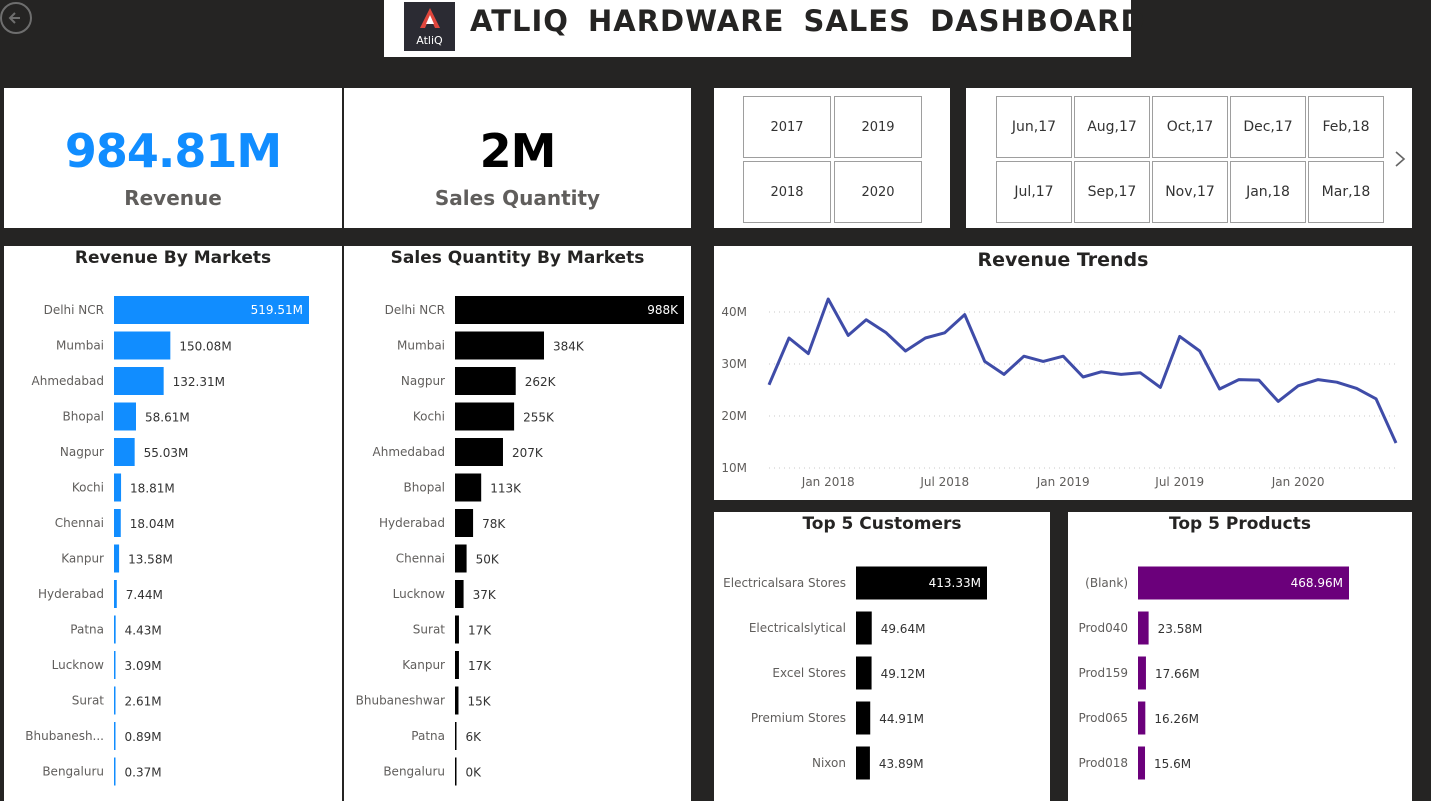 Image resolution: width=1431 pixels, height=801 pixels. I want to click on x-tick-label: Jul 2019, so click(1179, 482).